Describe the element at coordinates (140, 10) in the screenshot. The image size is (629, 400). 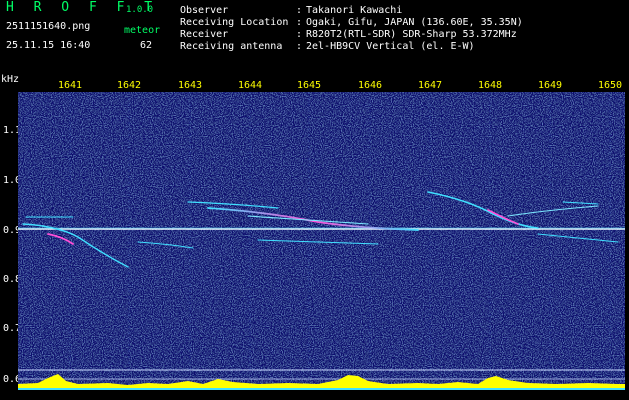
I see `app-version: 1.0.0` at that location.